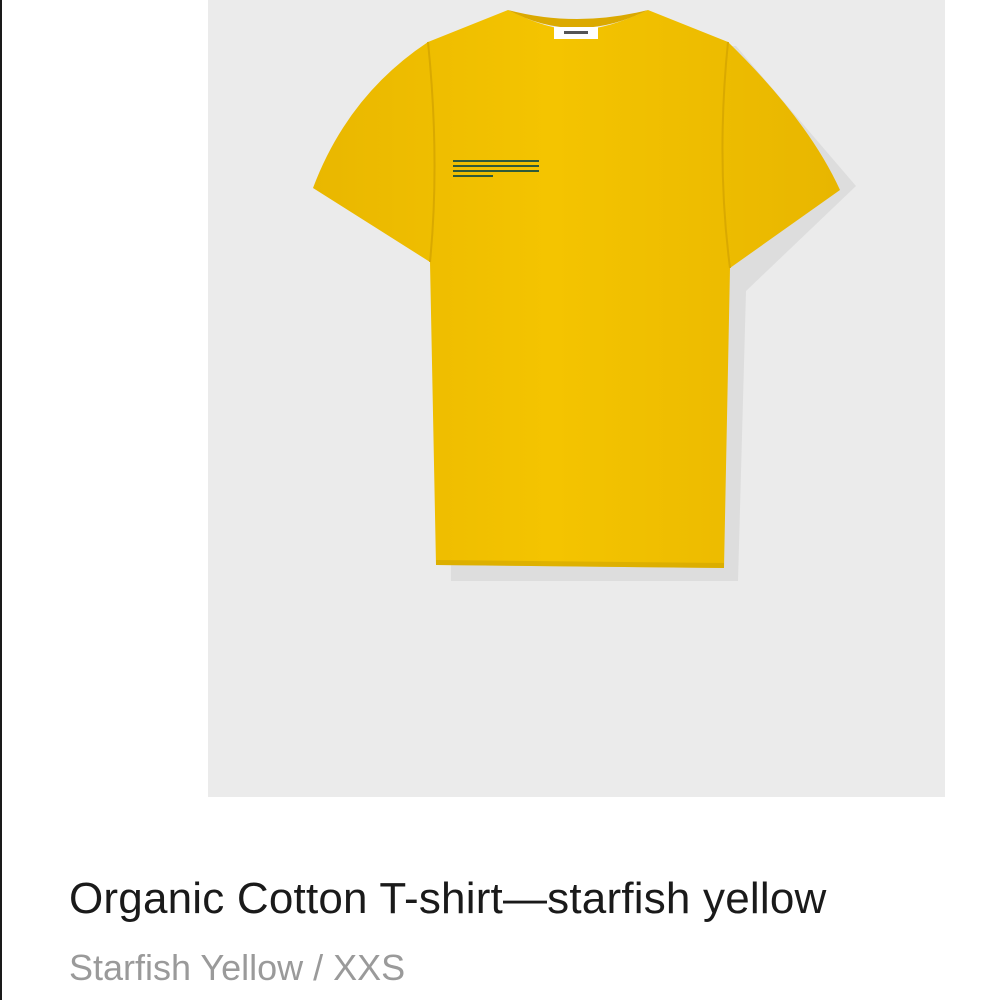 The image size is (1000, 1000). Describe the element at coordinates (237, 967) in the screenshot. I see `product-variant: Starfish Yellow / XXS` at that location.